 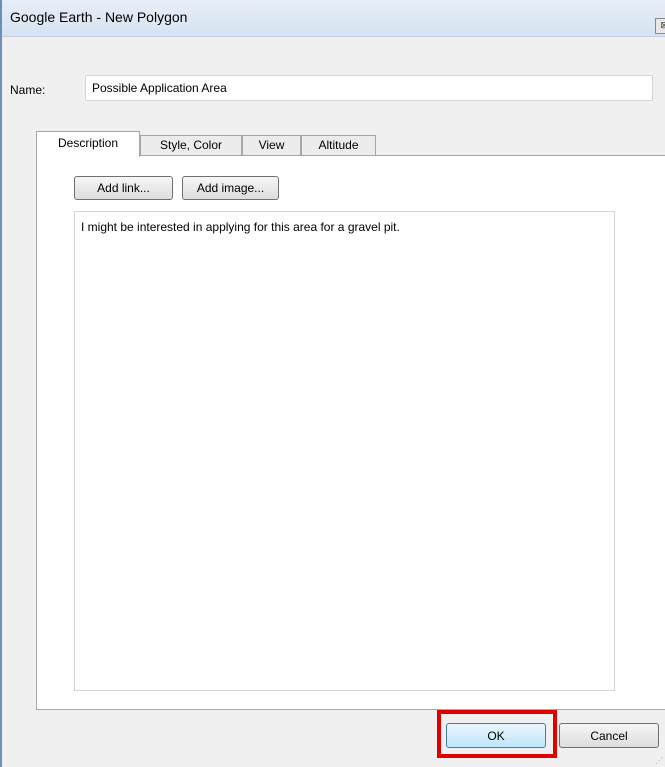 What do you see at coordinates (271, 145) in the screenshot?
I see `tab-view: View` at bounding box center [271, 145].